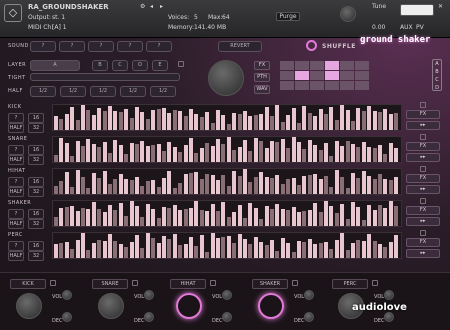 The height and width of the screenshot is (330, 450). I want to click on channel-label: PERC, so click(350, 284).